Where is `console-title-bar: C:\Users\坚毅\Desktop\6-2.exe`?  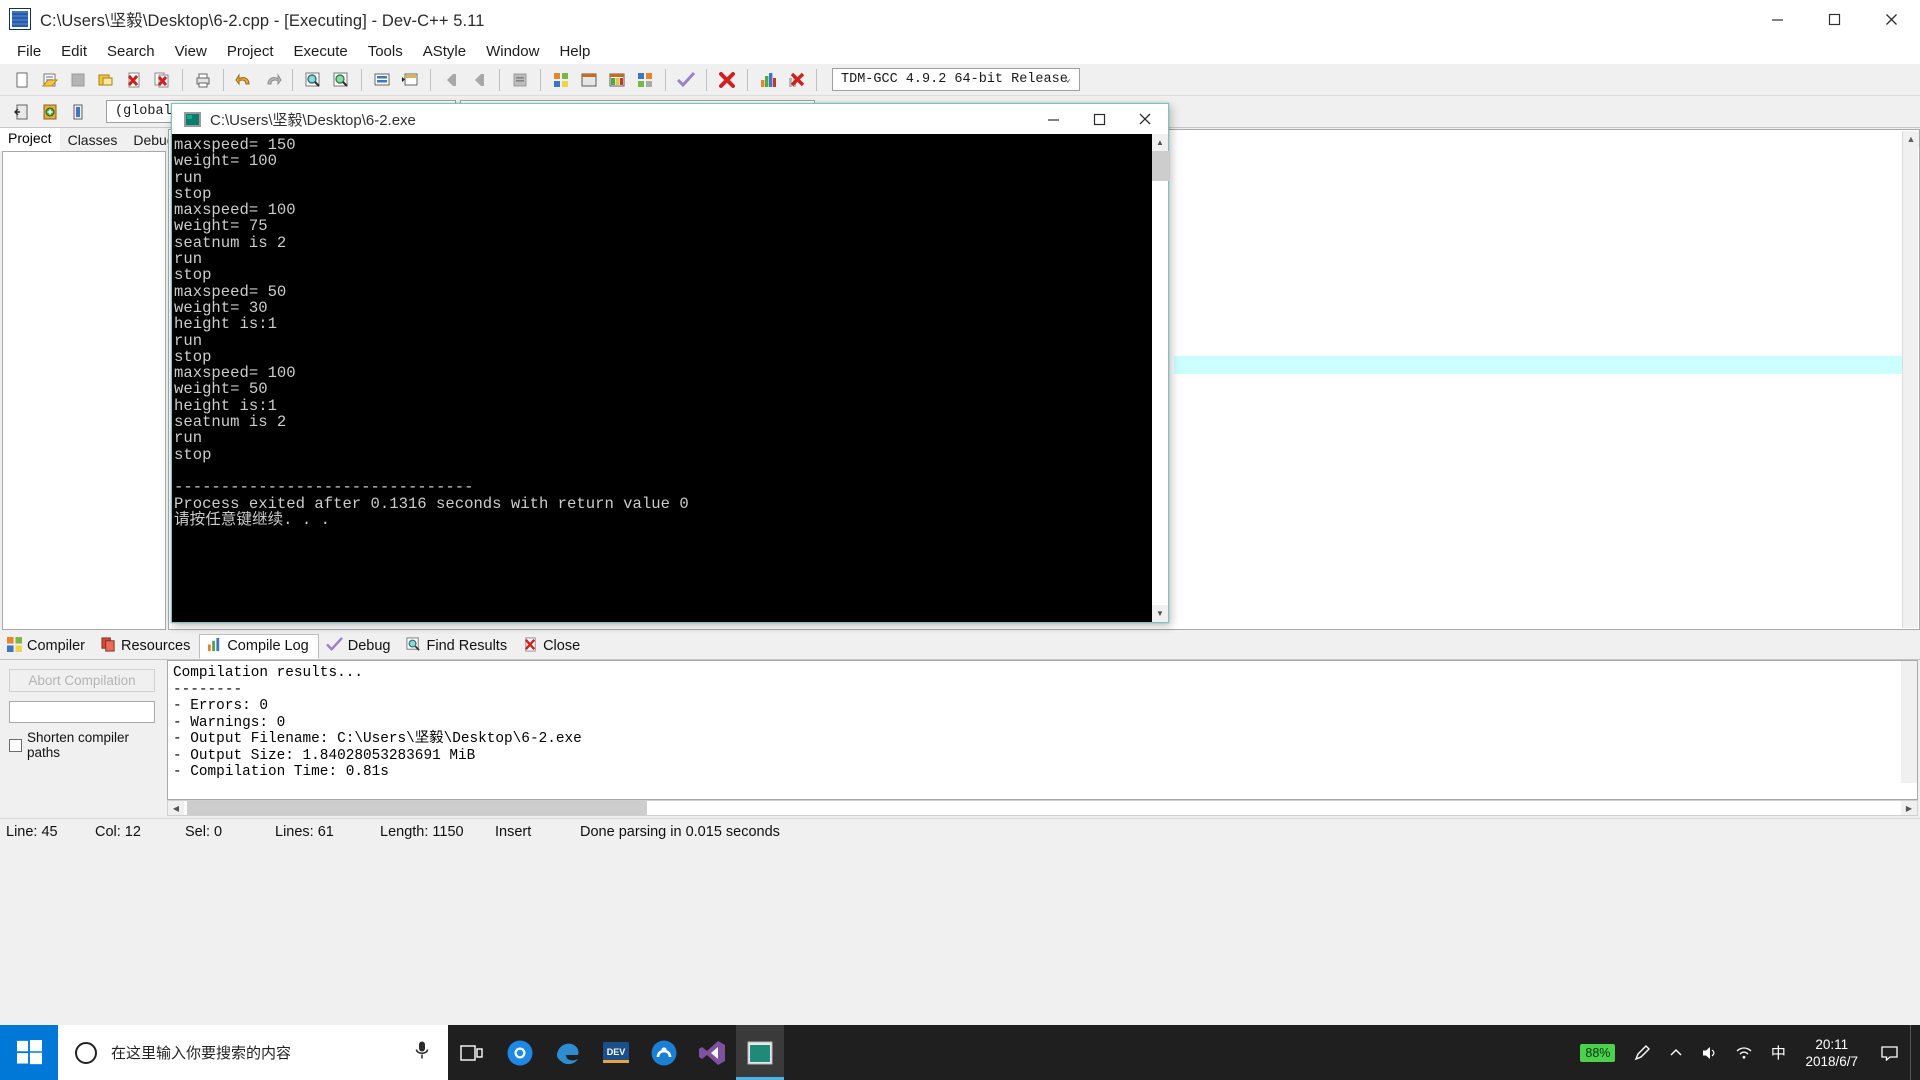 console-title-bar: C:\Users\坚毅\Desktop\6-2.exe is located at coordinates (670, 119).